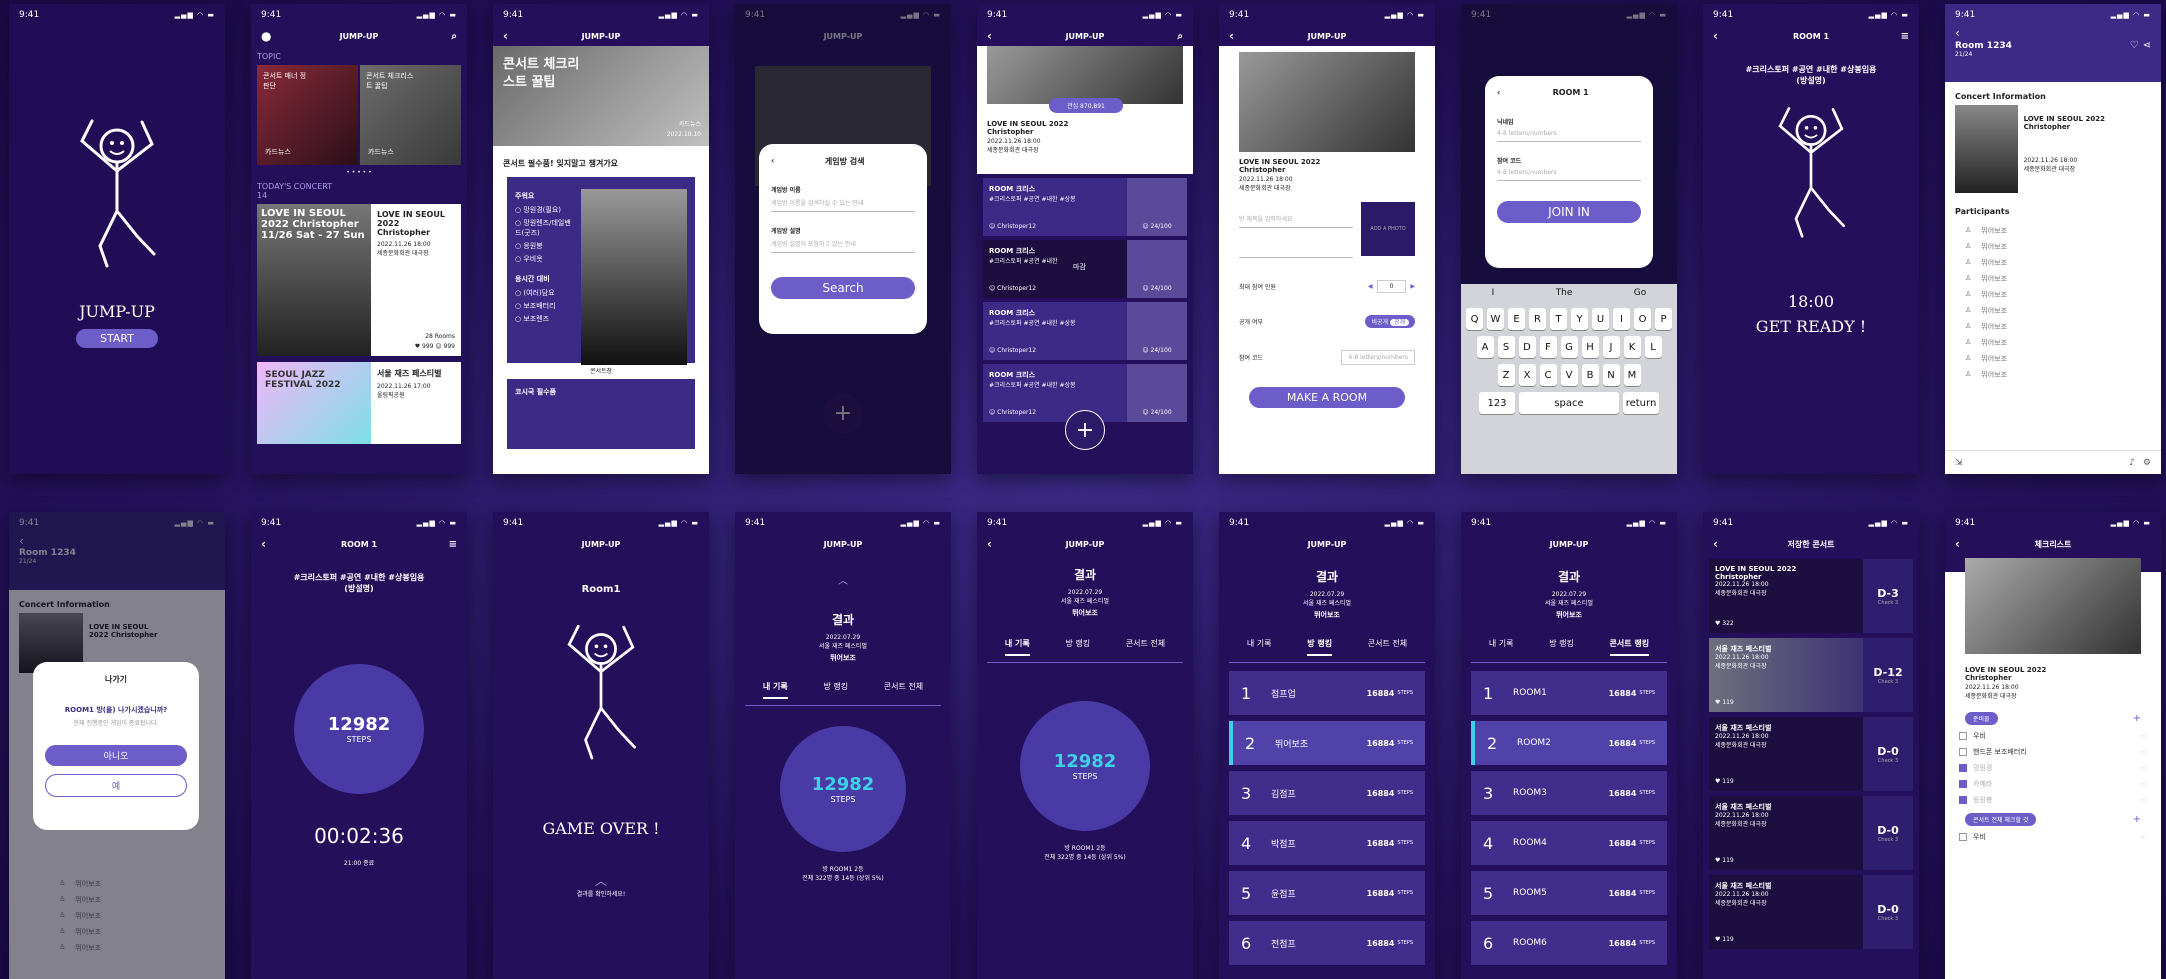 The height and width of the screenshot is (979, 2166). What do you see at coordinates (1086, 105) in the screenshot?
I see `likes-badge: 관심 870,891` at bounding box center [1086, 105].